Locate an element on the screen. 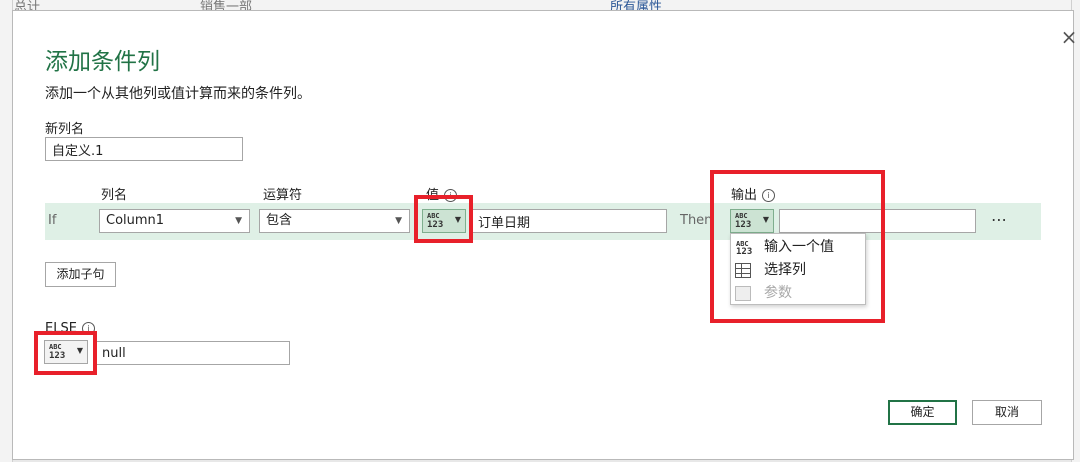 This screenshot has height=462, width=1080. column-name-select: Column1 ▼ is located at coordinates (174, 221).